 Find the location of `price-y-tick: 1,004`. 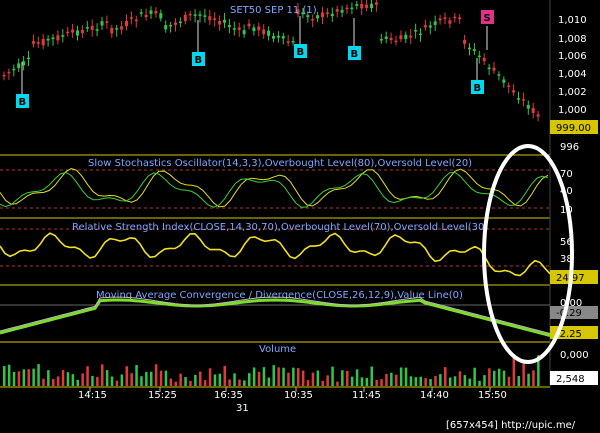

price-y-tick: 1,004 is located at coordinates (572, 74).